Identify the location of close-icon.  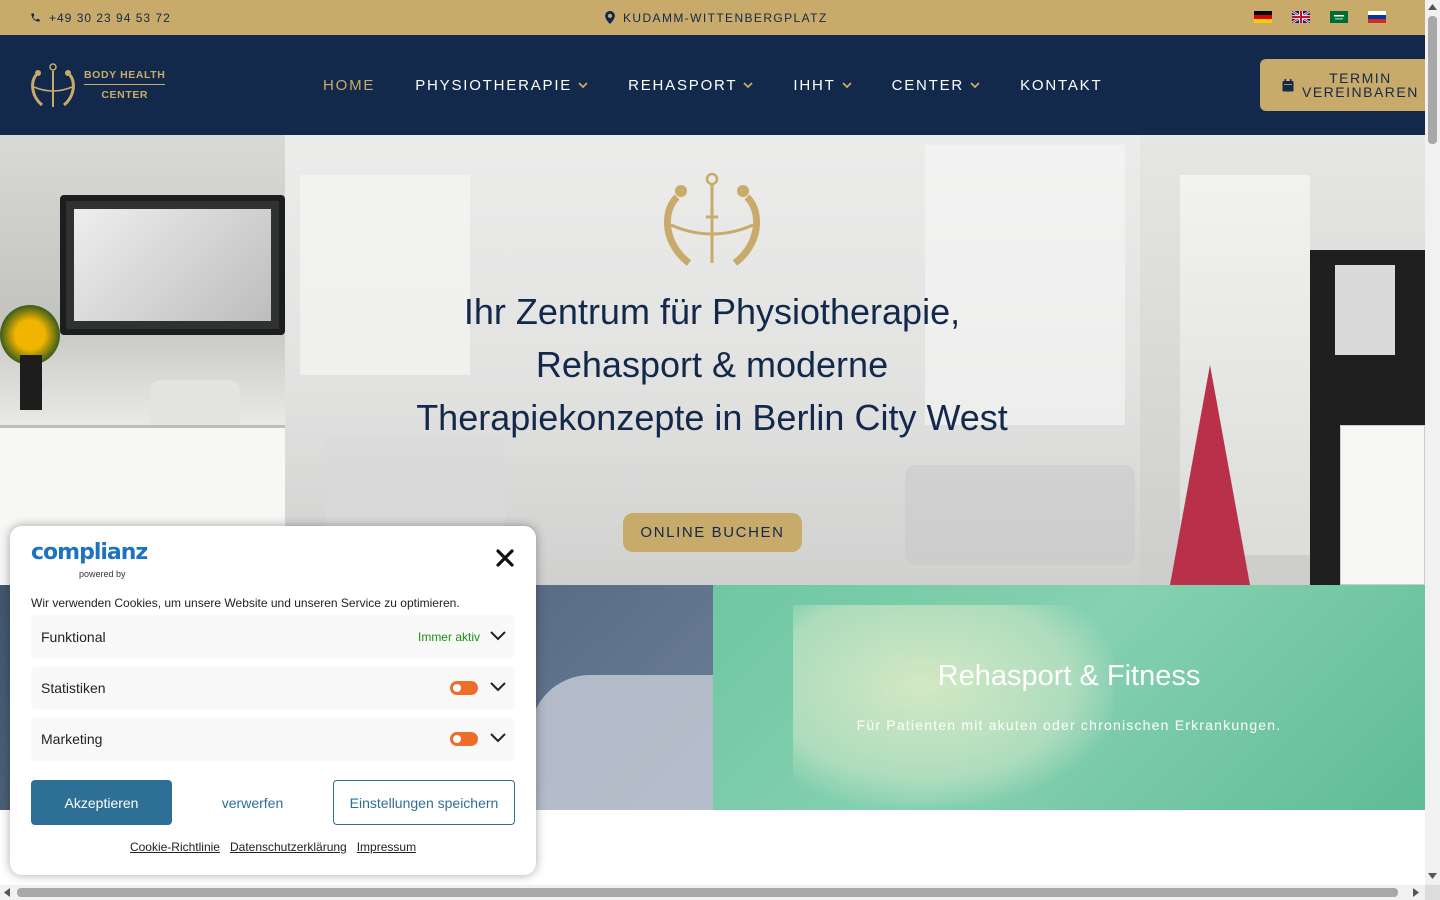
(505, 558).